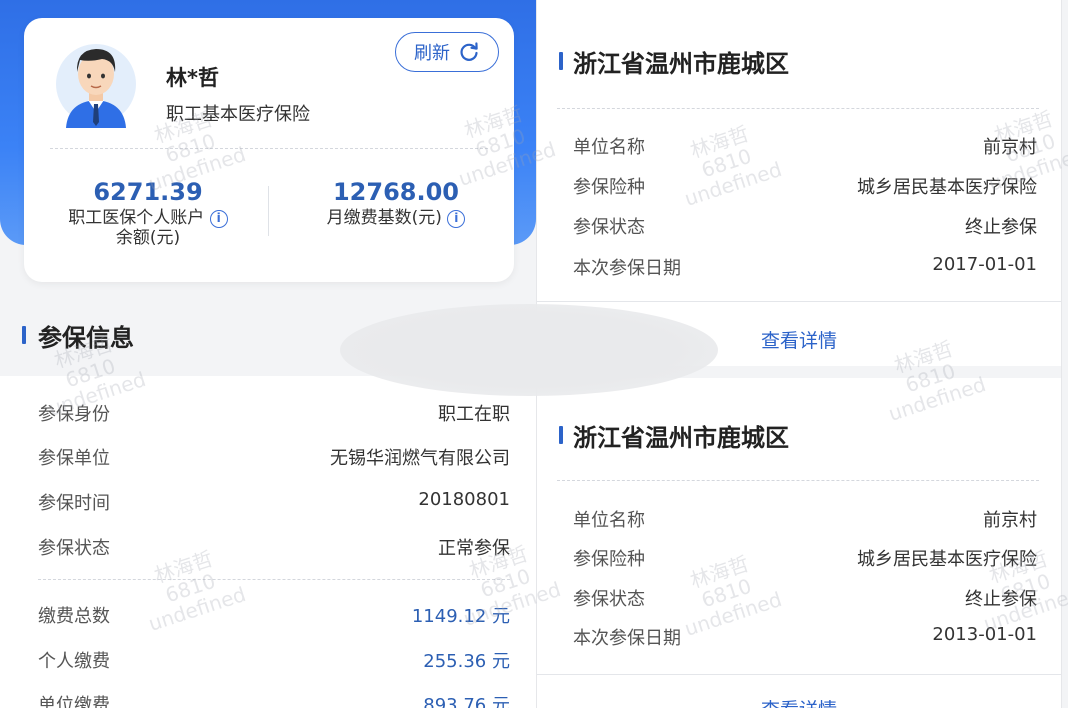 The height and width of the screenshot is (708, 1068). I want to click on info-row: 参保身份 职工在职, so click(274, 413).